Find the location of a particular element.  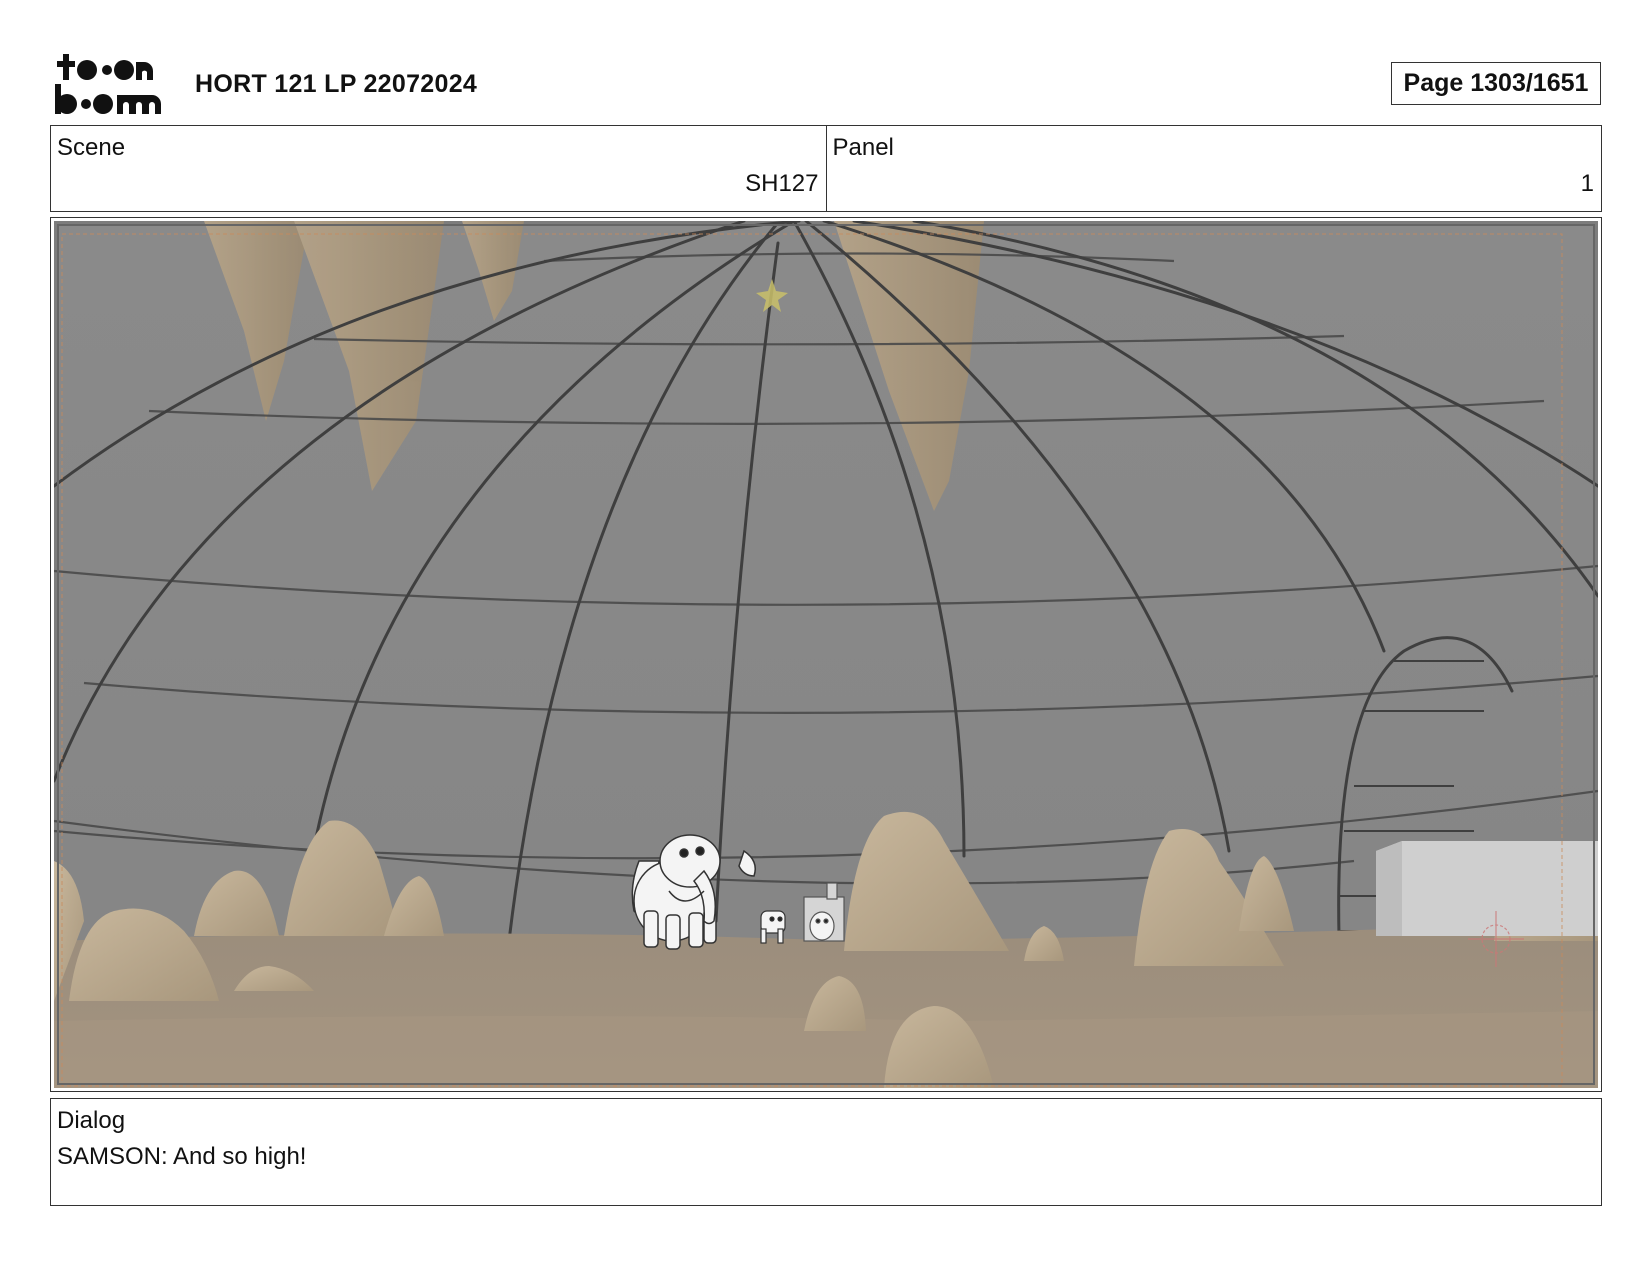

scene-cell: Scene SH127 is located at coordinates (438, 168).